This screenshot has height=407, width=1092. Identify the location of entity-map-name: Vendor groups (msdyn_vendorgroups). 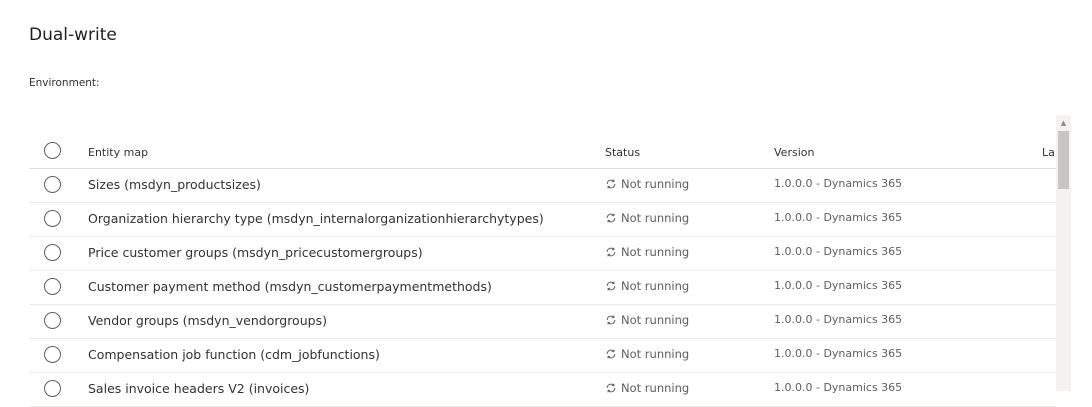
(207, 320).